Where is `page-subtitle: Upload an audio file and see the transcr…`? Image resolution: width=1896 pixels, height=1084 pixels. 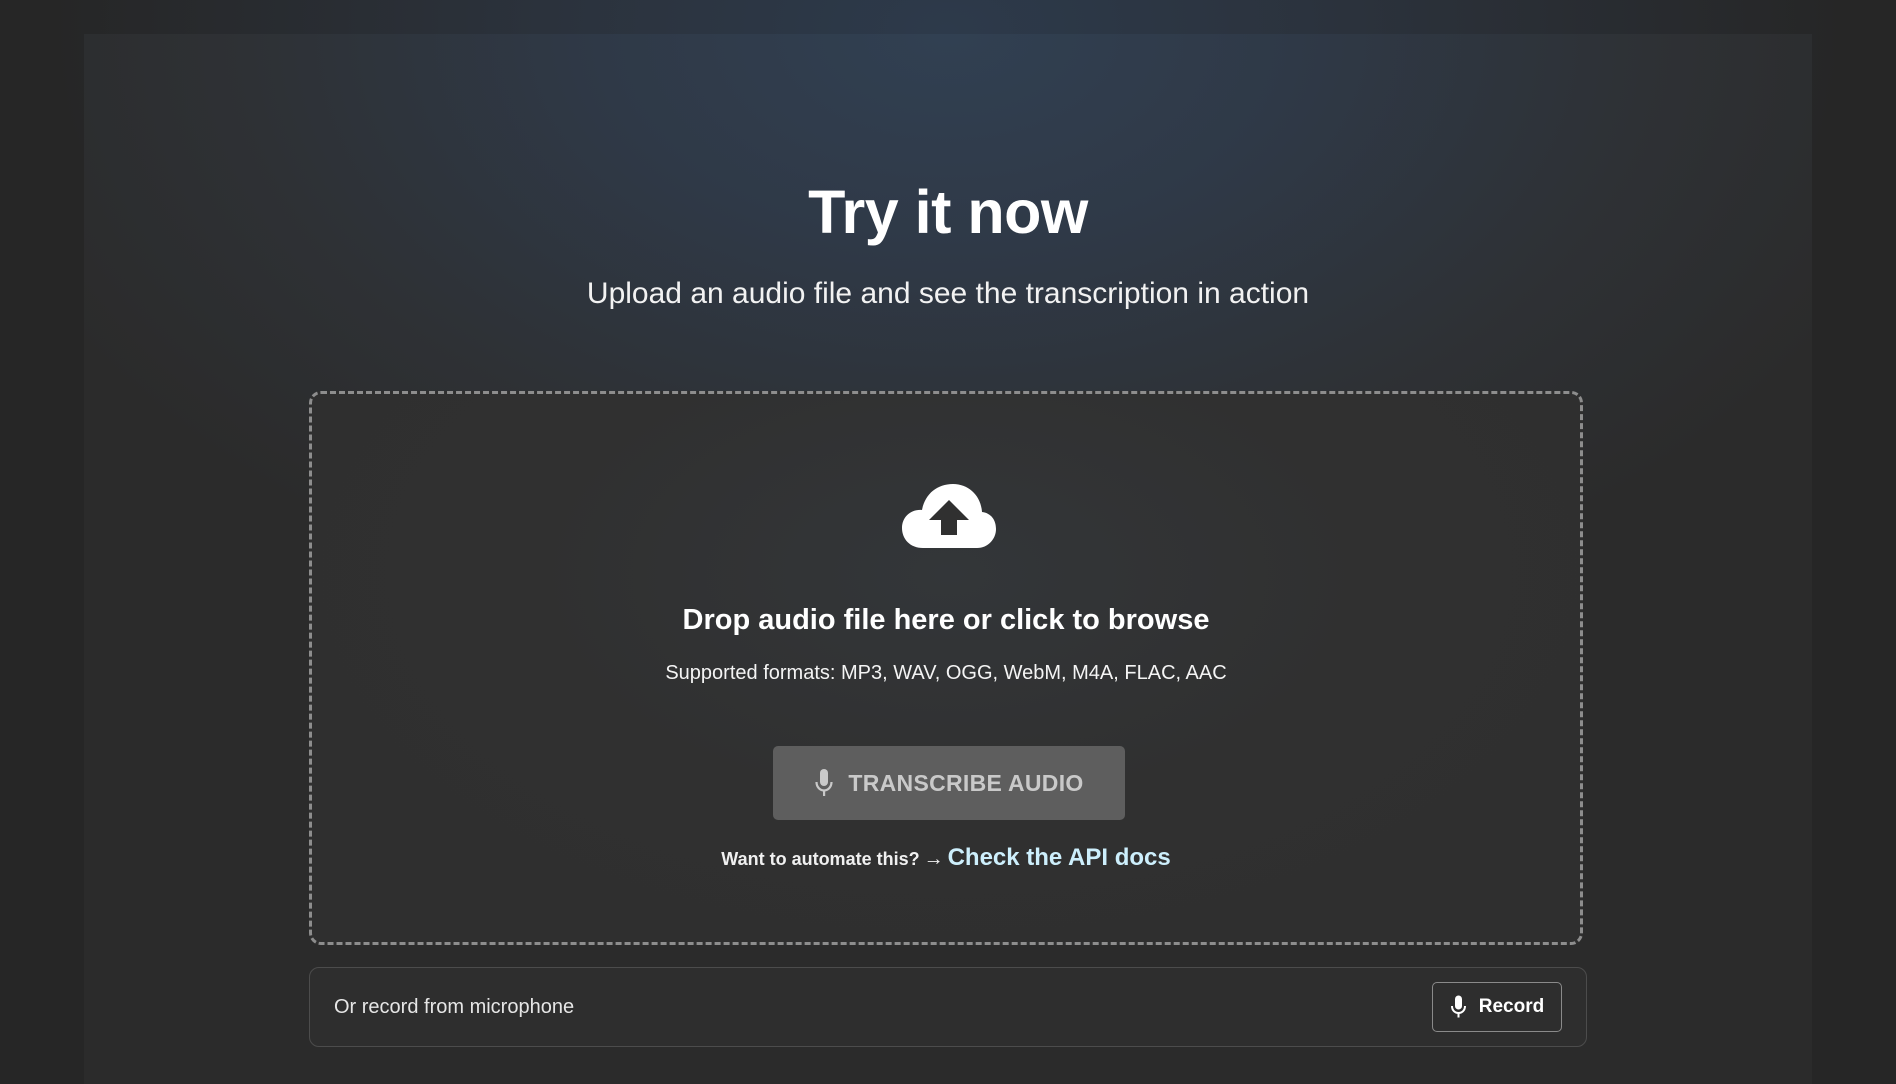 page-subtitle: Upload an audio file and see the transcr… is located at coordinates (948, 293).